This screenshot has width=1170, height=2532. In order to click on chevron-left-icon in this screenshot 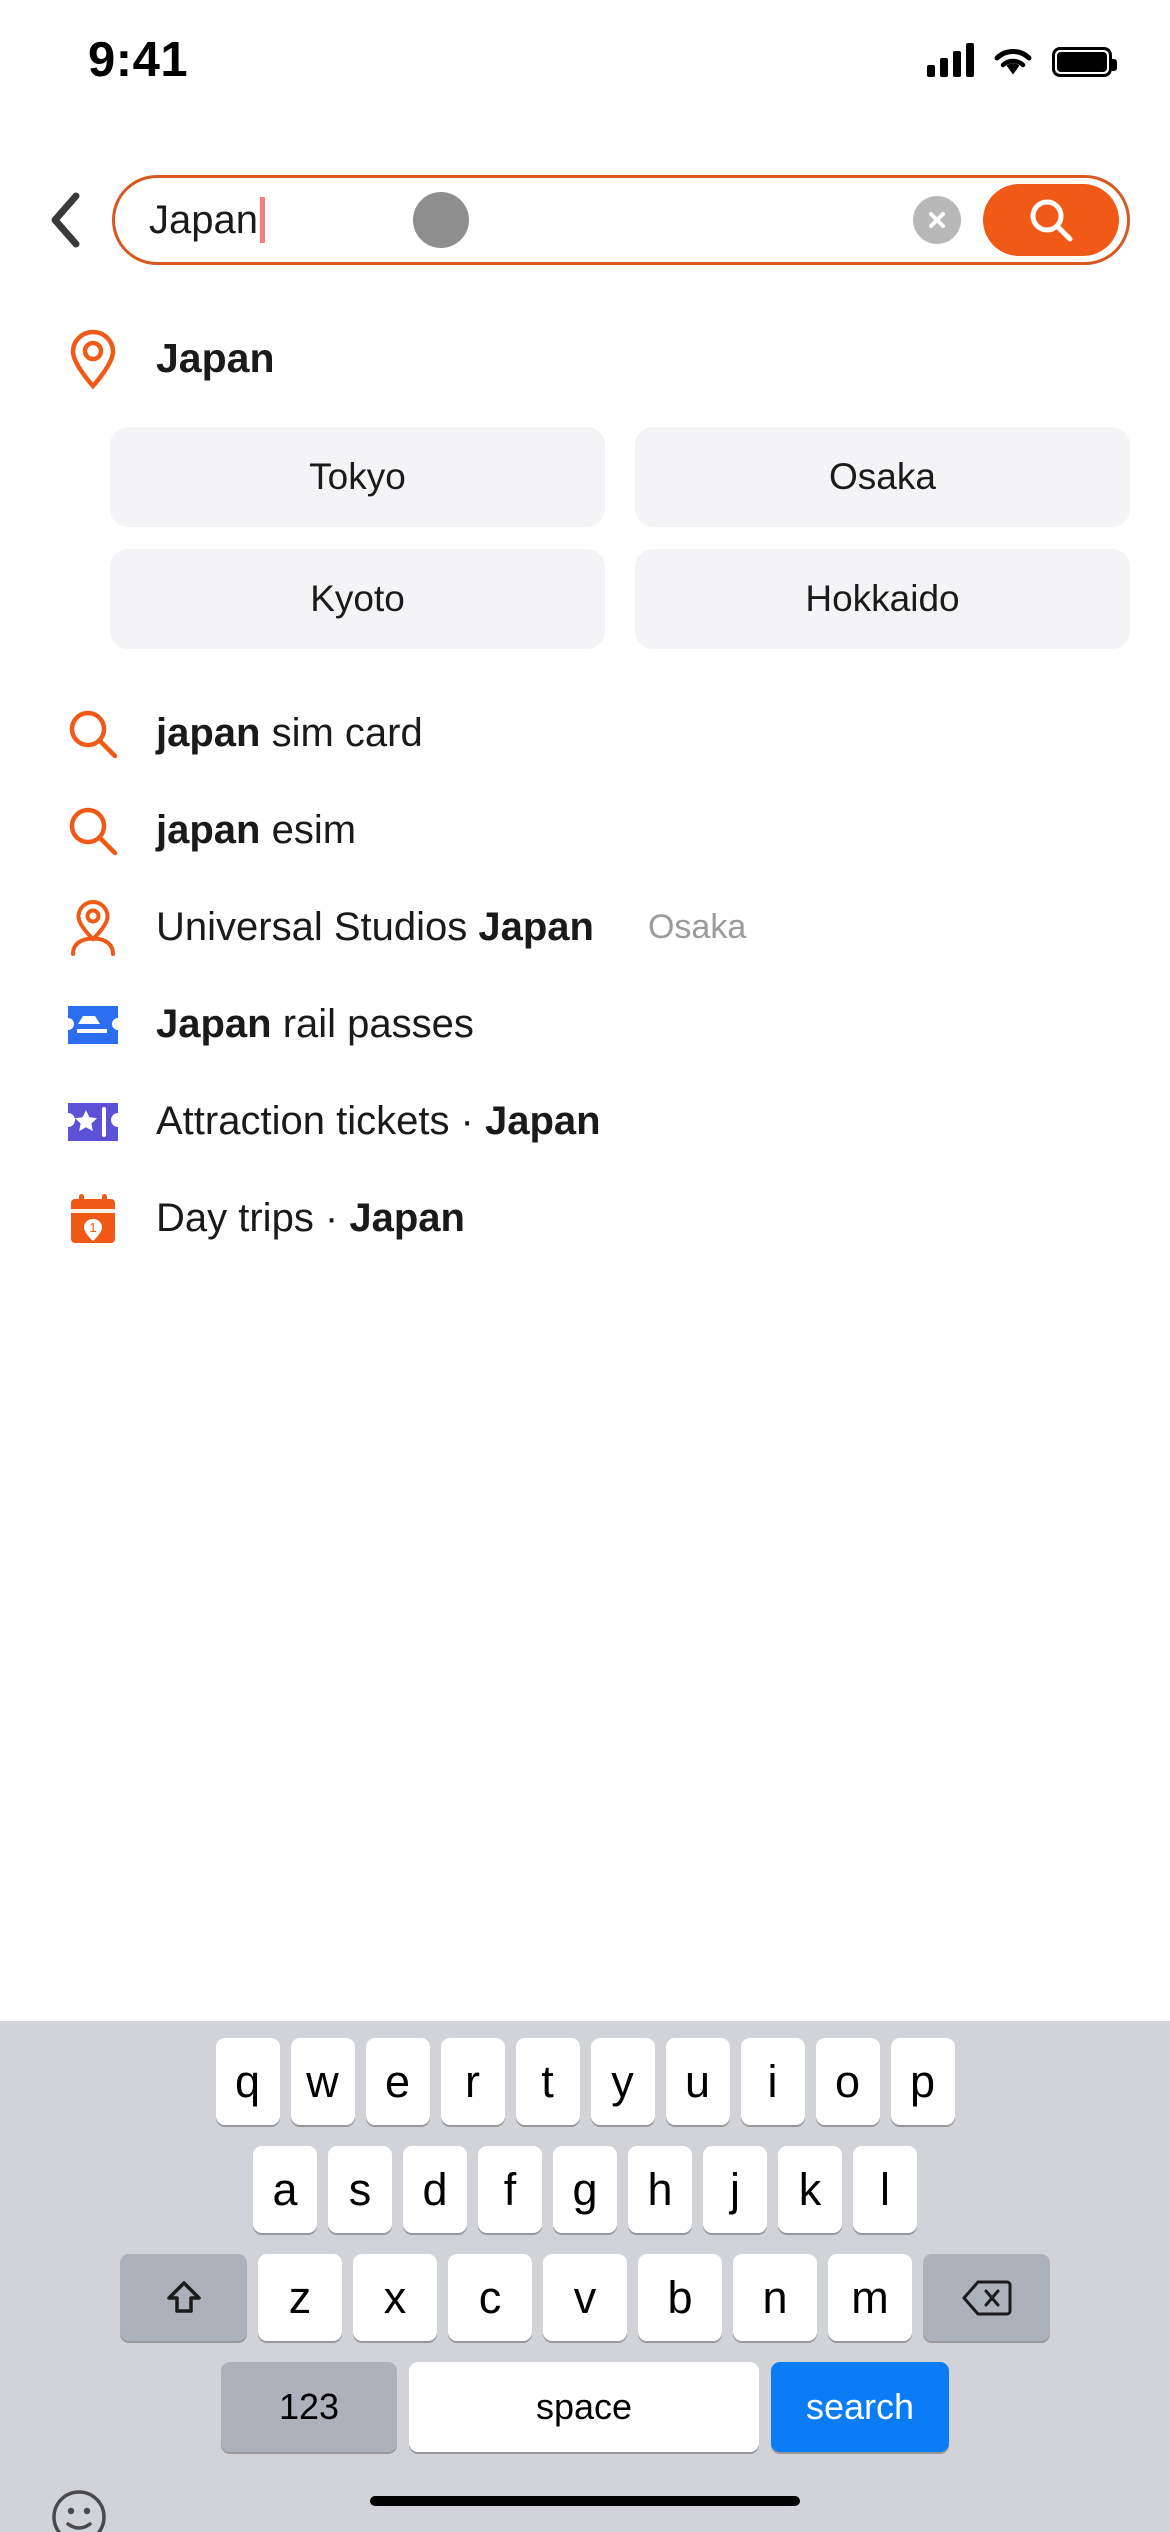, I will do `click(65, 220)`.